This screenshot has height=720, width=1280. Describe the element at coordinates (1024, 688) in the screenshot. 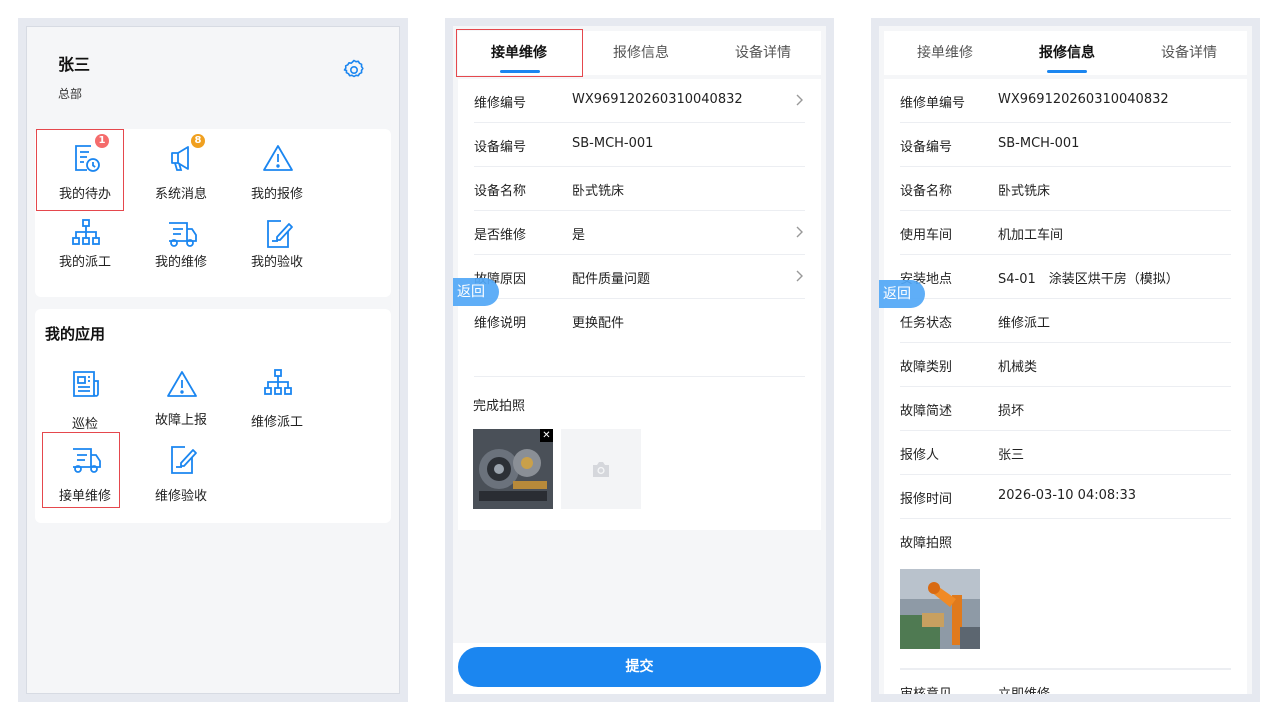

I see `row-value: 立即维修` at that location.